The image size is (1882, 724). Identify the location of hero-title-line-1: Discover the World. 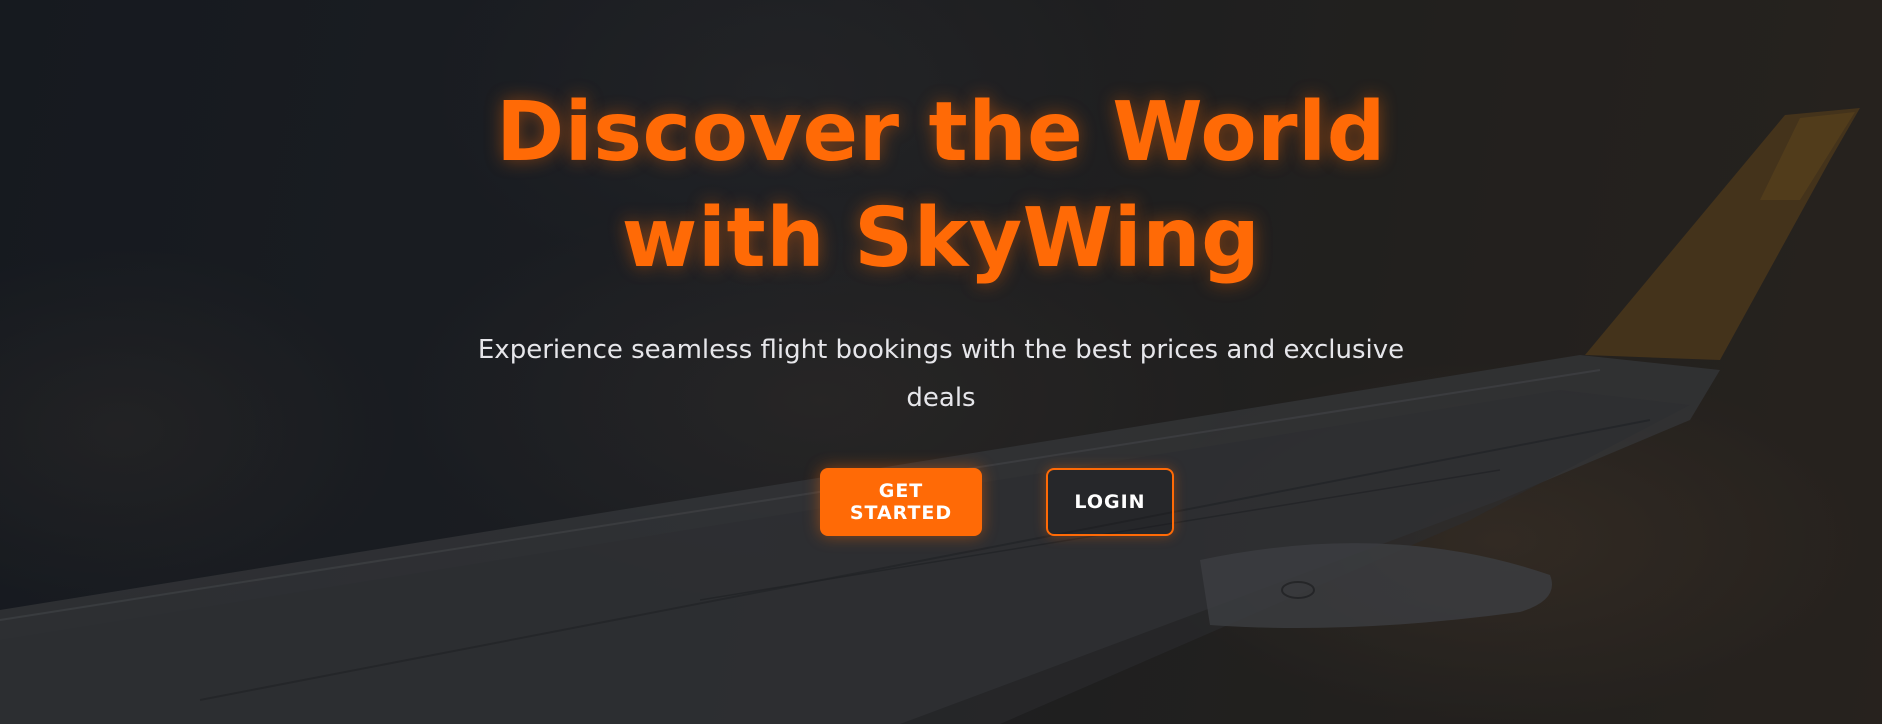
(941, 132).